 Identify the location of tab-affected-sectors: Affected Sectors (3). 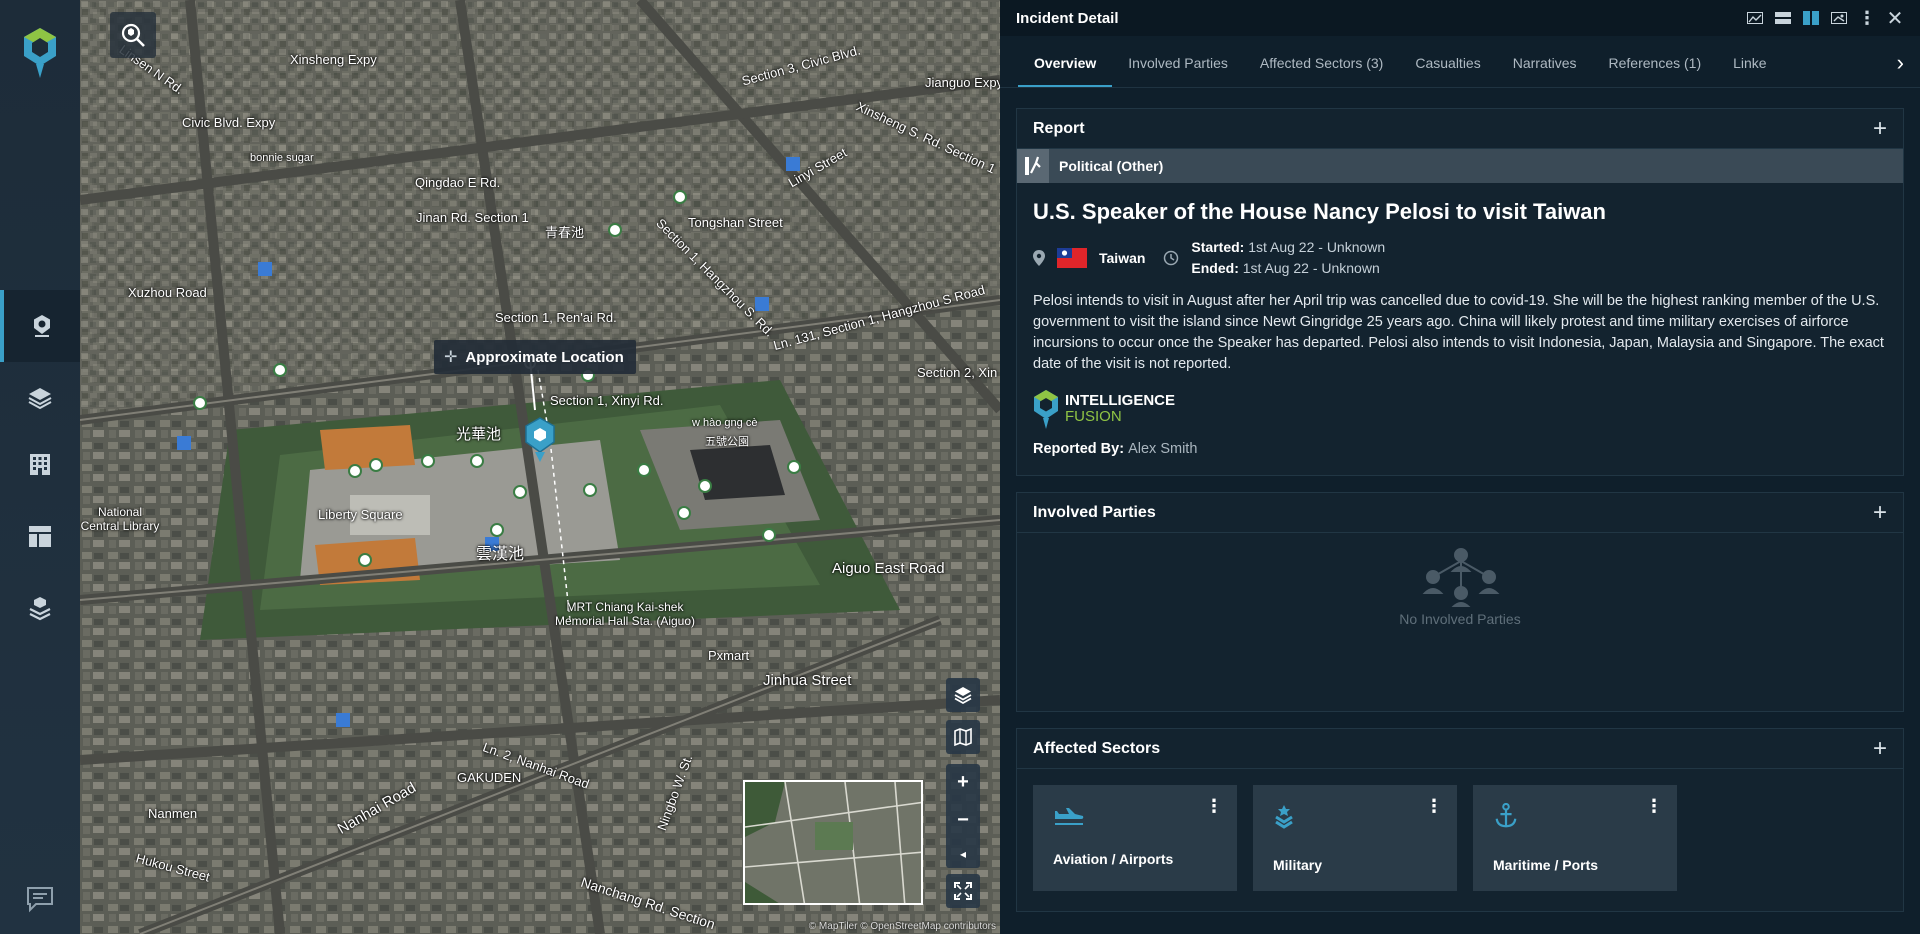
(1321, 71).